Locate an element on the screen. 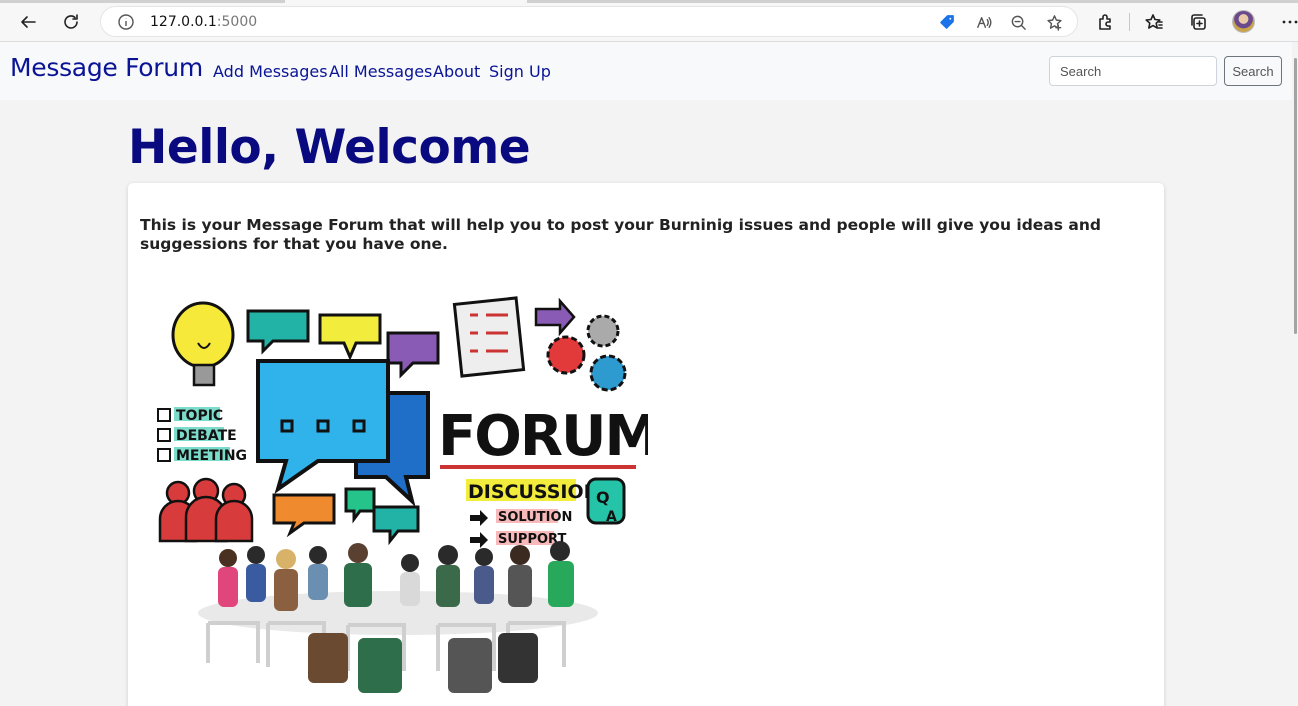 Image resolution: width=1298 pixels, height=706 pixels. discussion-word: DISCUSSION is located at coordinates (534, 492).